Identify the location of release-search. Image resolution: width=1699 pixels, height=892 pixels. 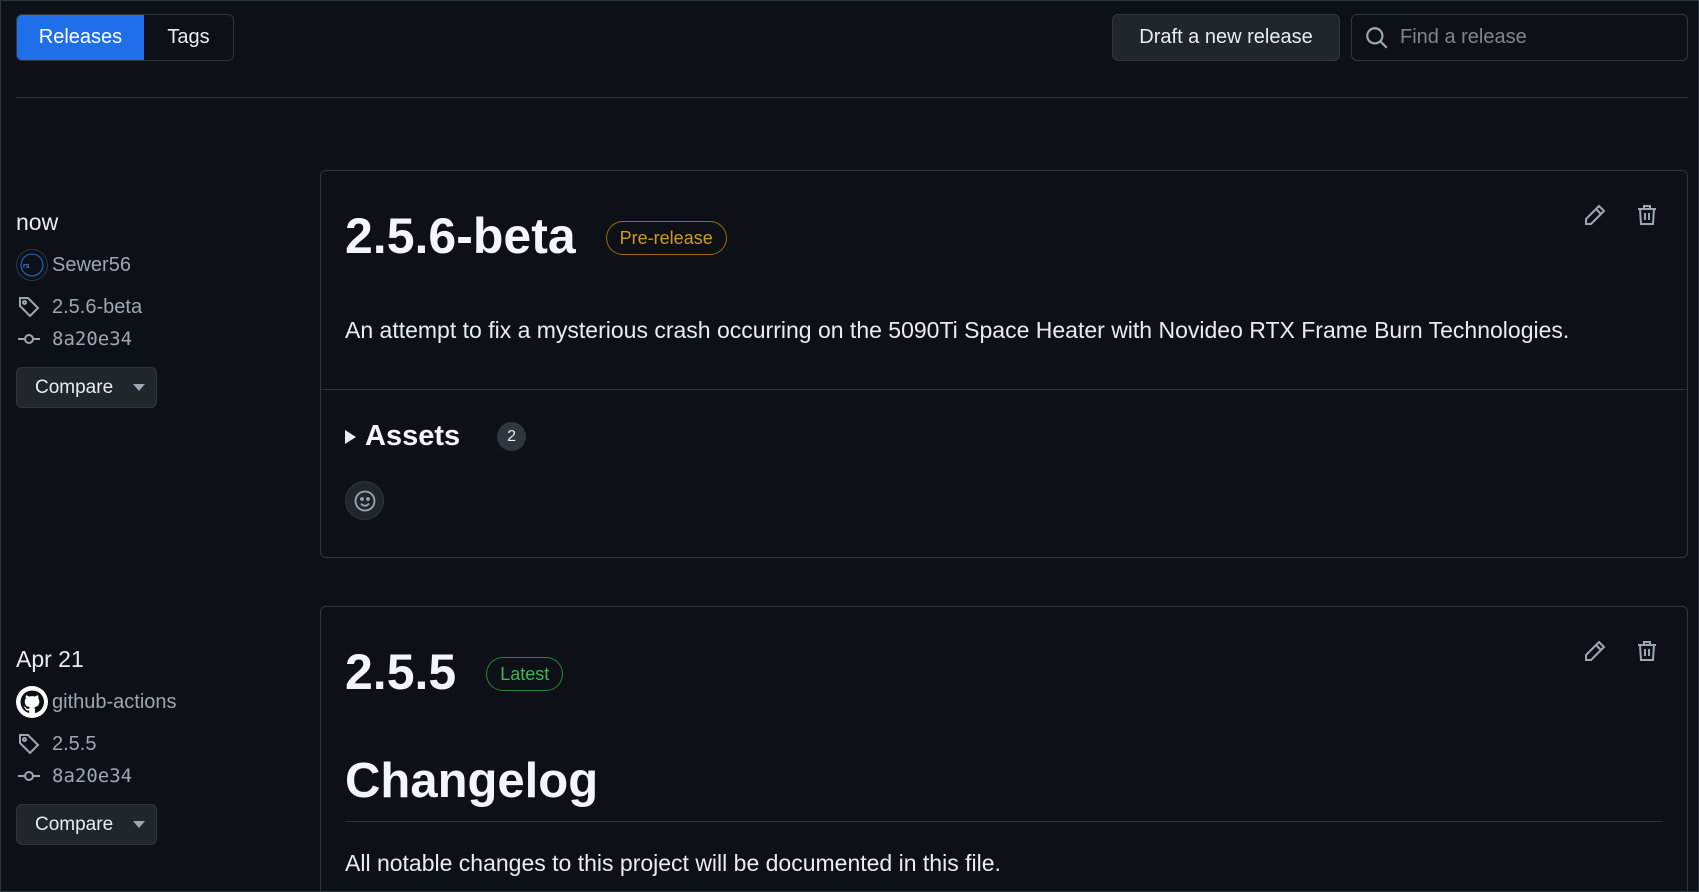
(1519, 37).